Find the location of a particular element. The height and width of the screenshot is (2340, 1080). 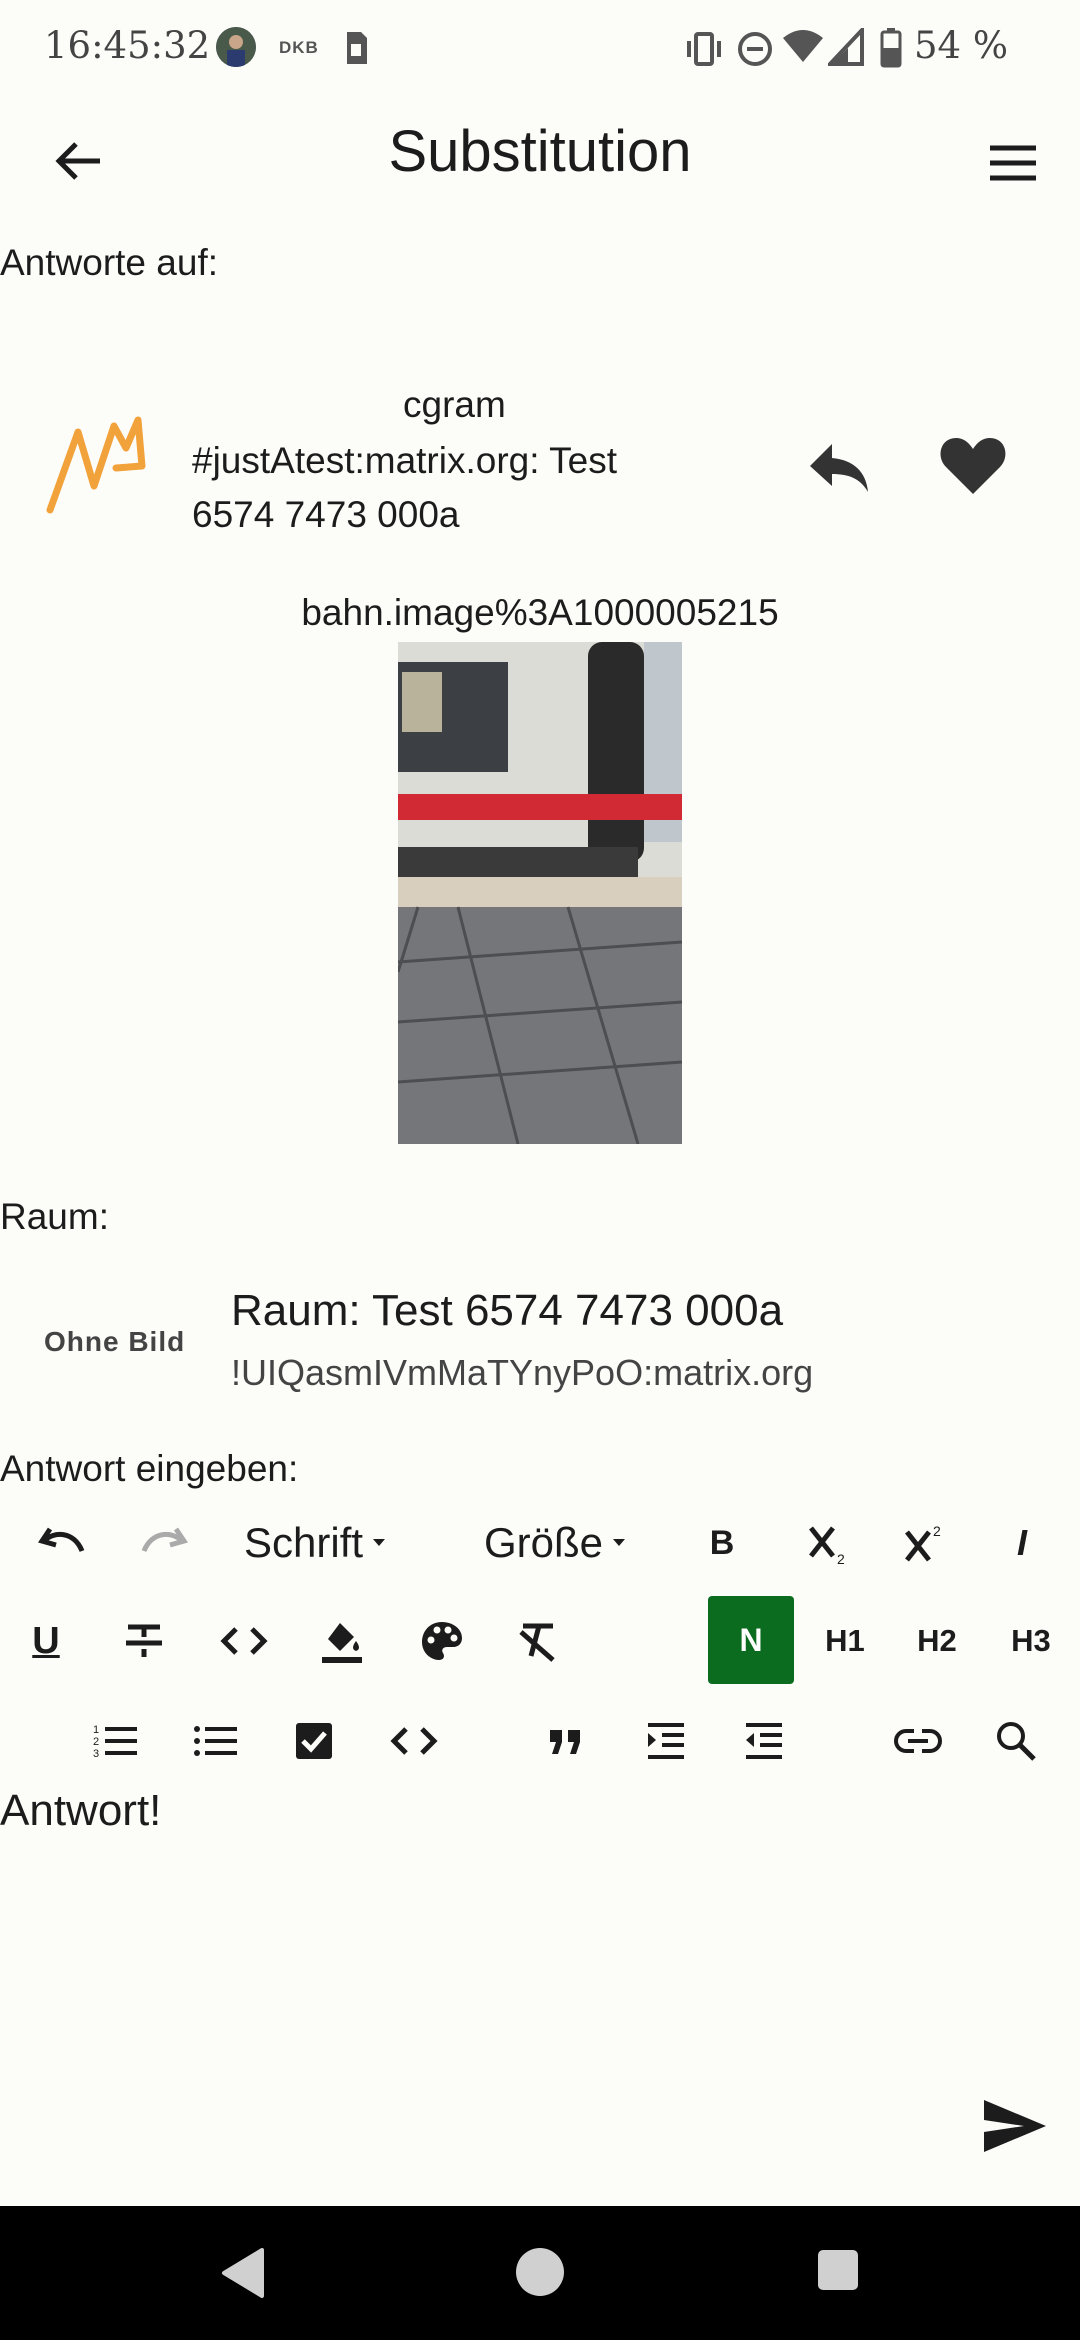

underline-button: U is located at coordinates (46, 1641).